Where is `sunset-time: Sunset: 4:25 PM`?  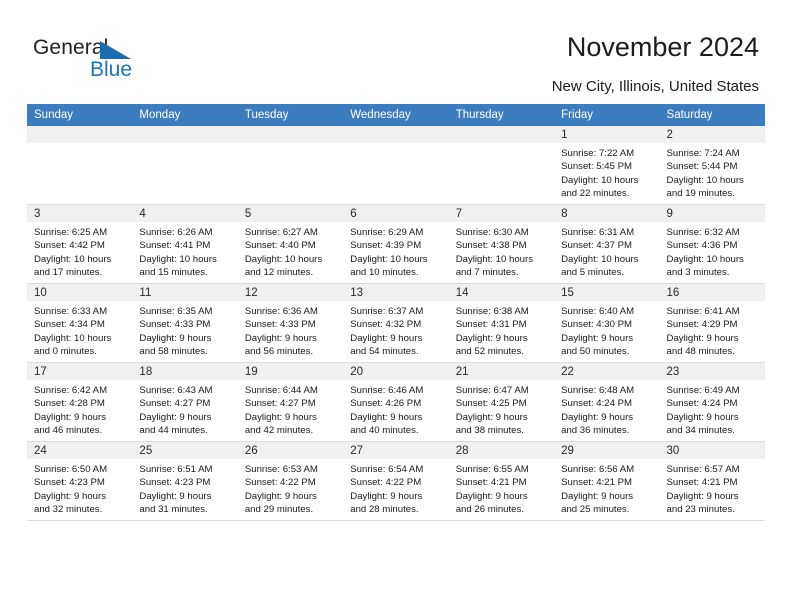 sunset-time: Sunset: 4:25 PM is located at coordinates (491, 404).